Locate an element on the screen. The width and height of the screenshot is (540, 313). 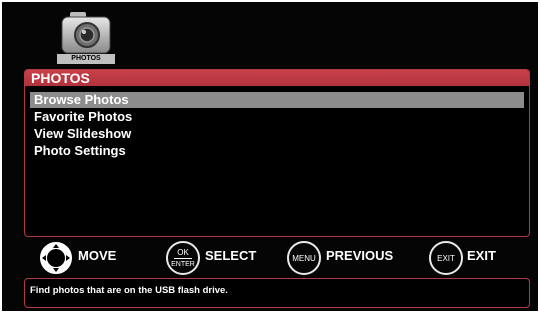
menu-item-browse-photos: Browse Photos is located at coordinates (277, 100).